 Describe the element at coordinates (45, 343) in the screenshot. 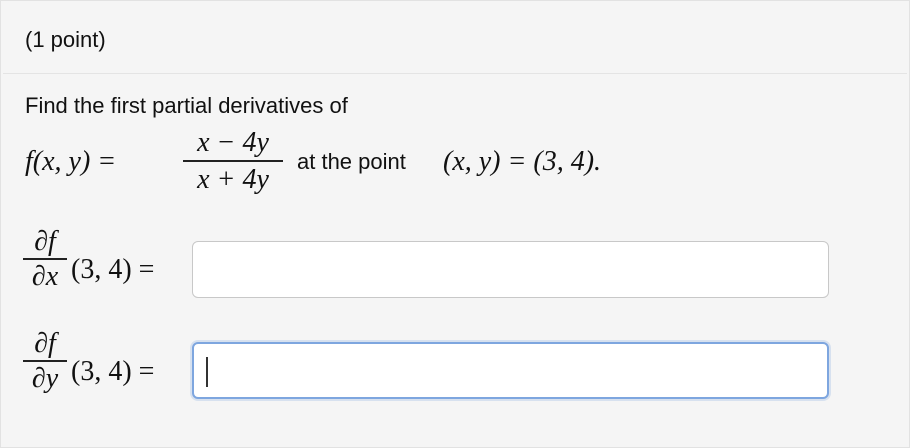

I see `partial-y-numerator: ∂f` at that location.